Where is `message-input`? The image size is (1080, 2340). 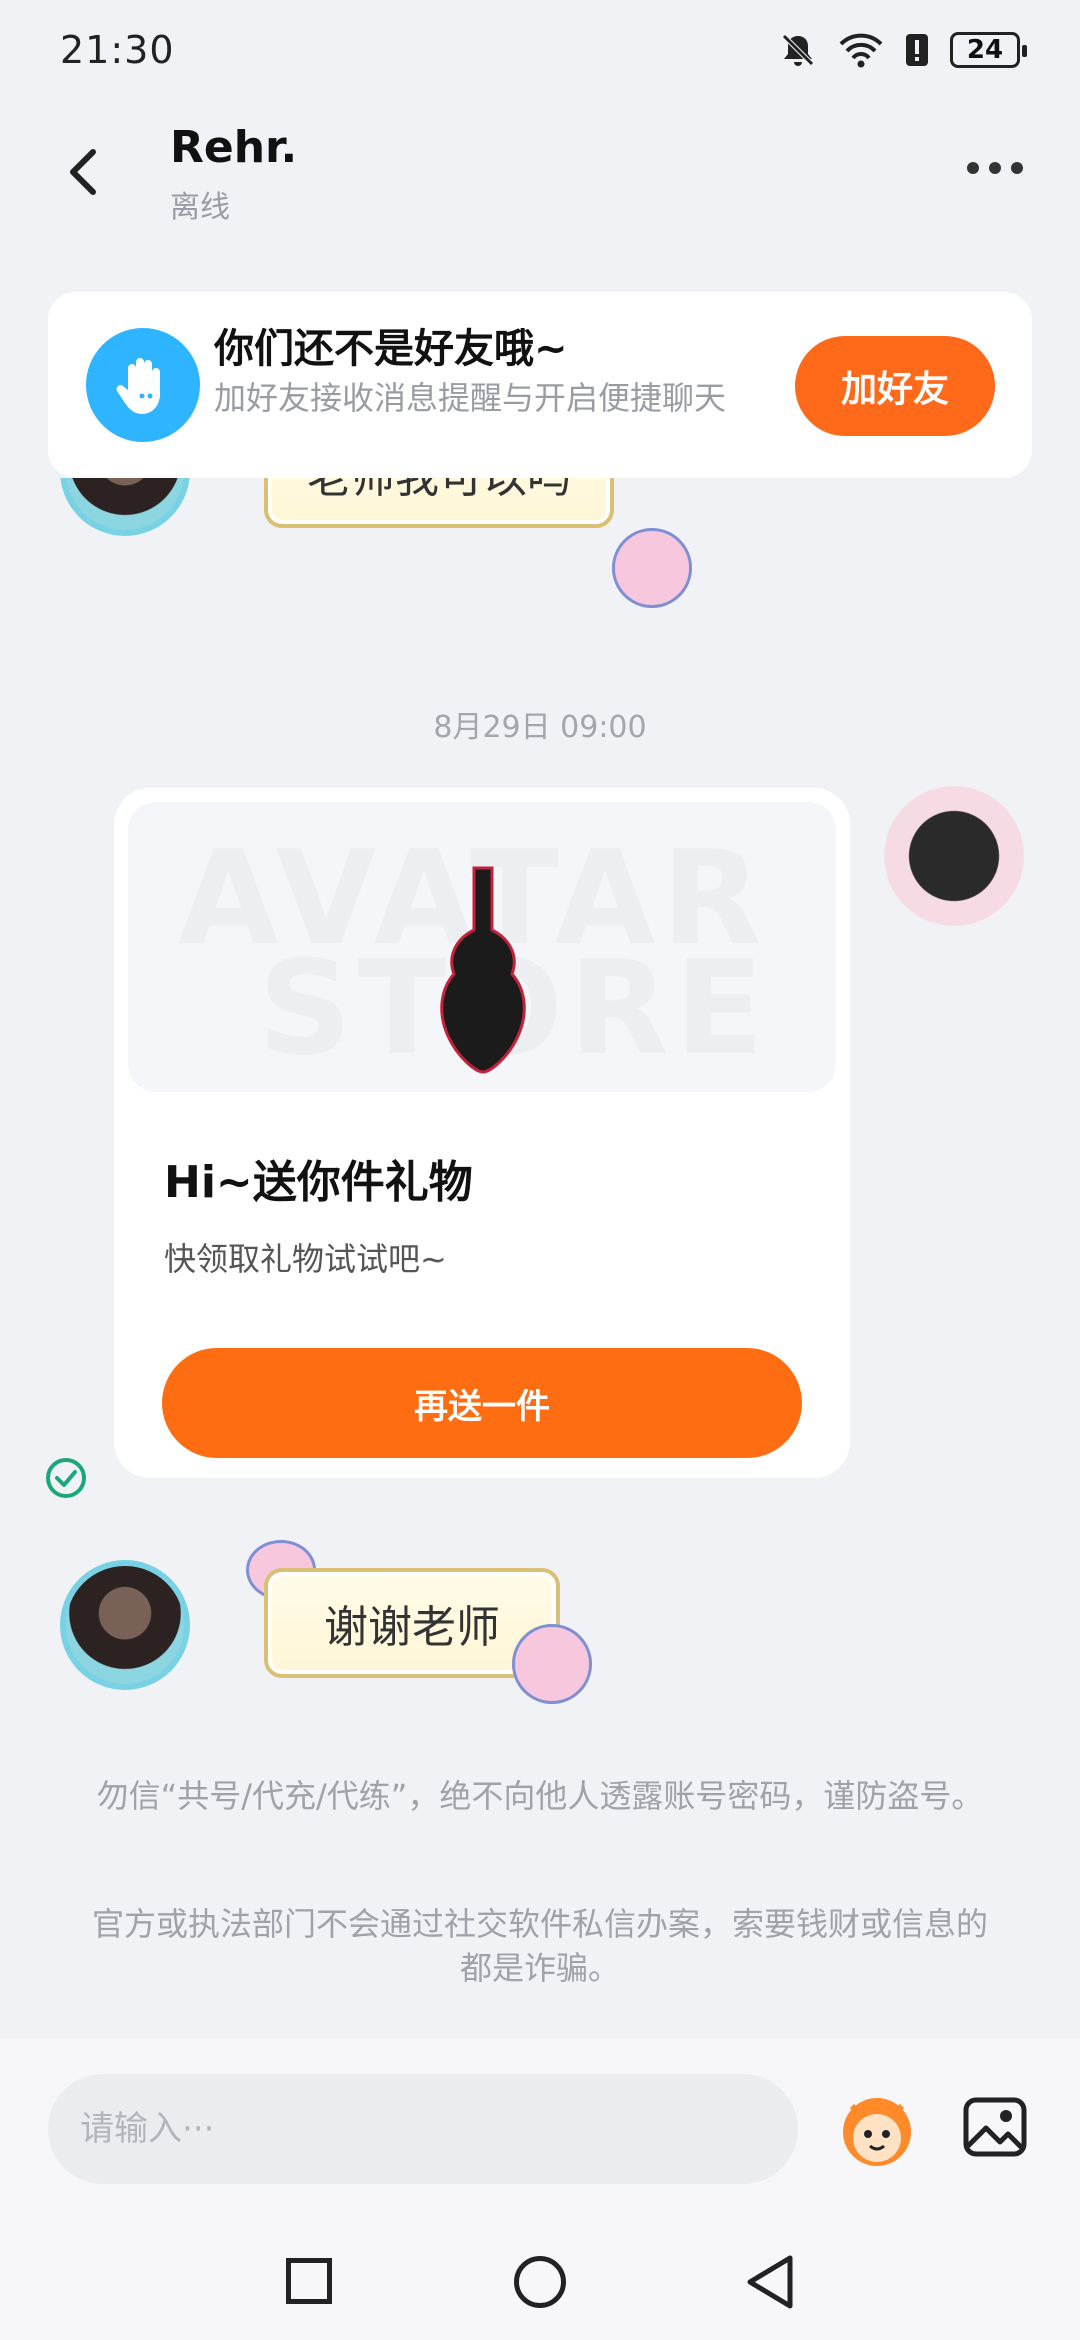 message-input is located at coordinates (423, 2129).